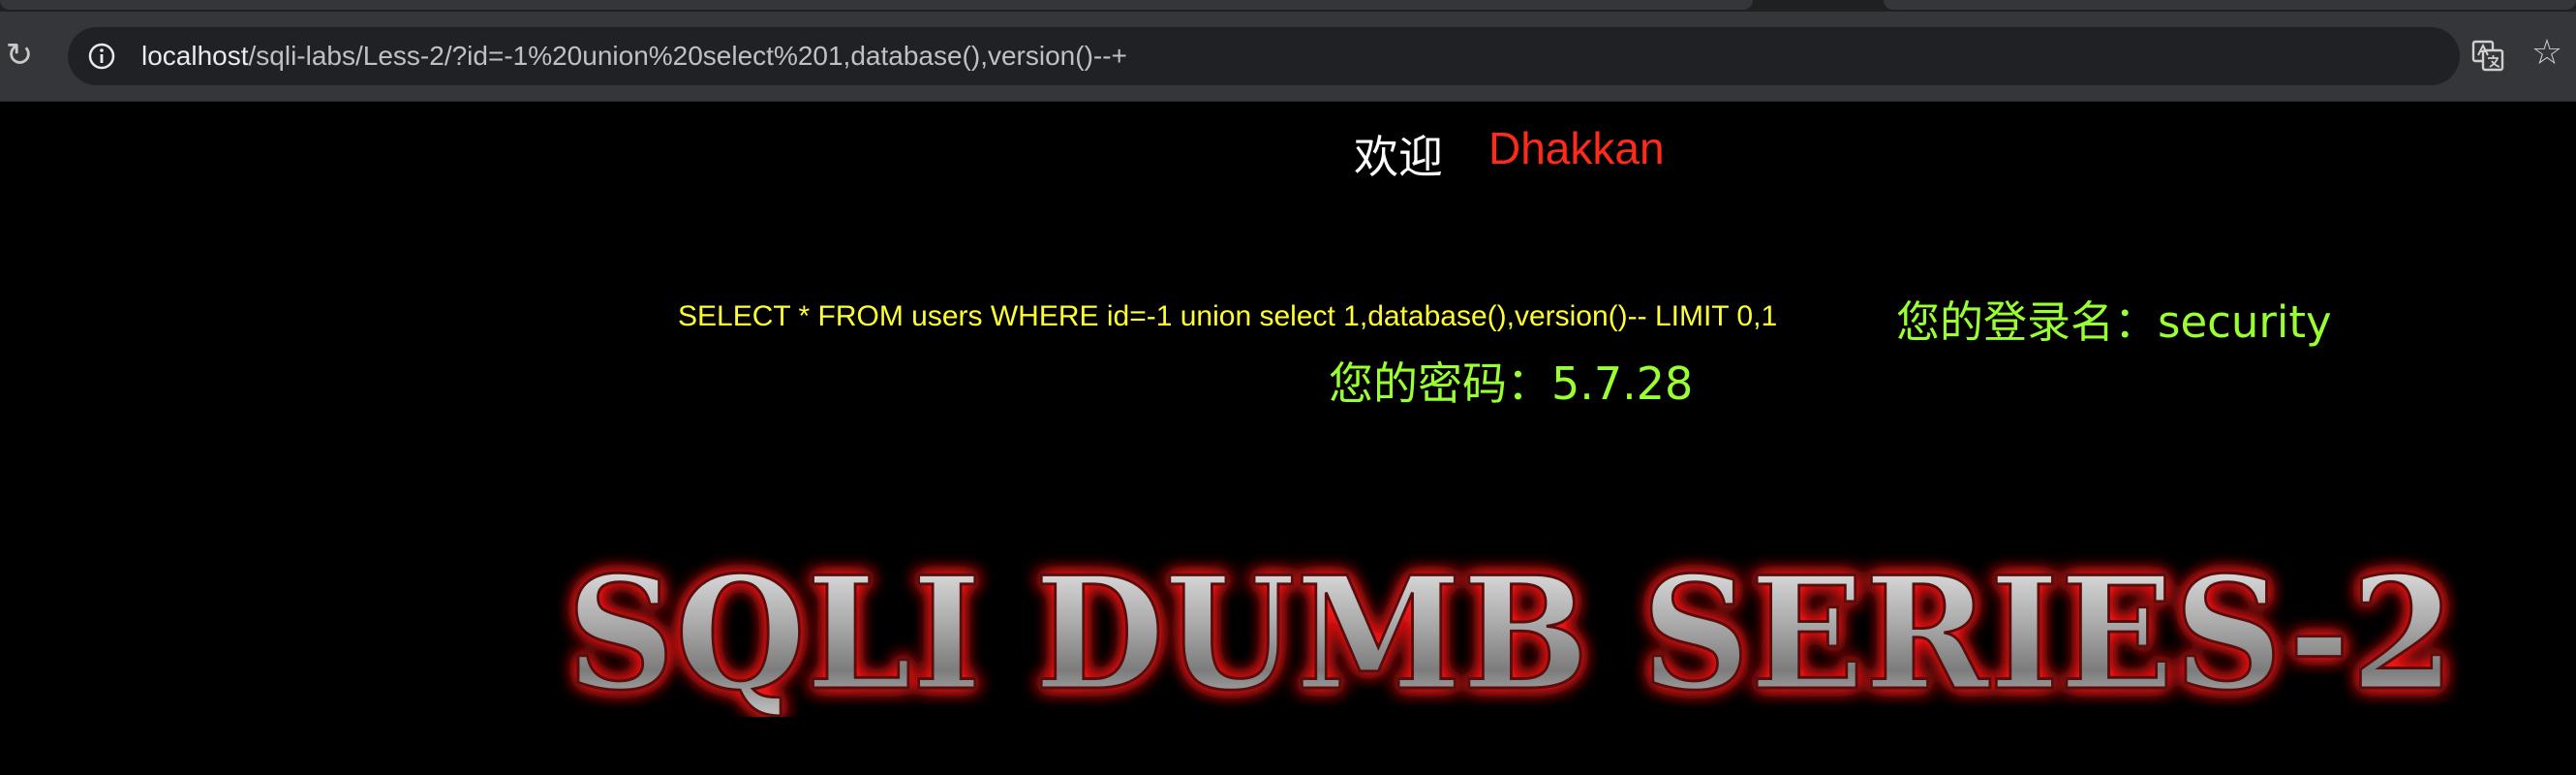 This screenshot has width=2576, height=775. Describe the element at coordinates (101, 56) in the screenshot. I see `site-info-icon` at that location.